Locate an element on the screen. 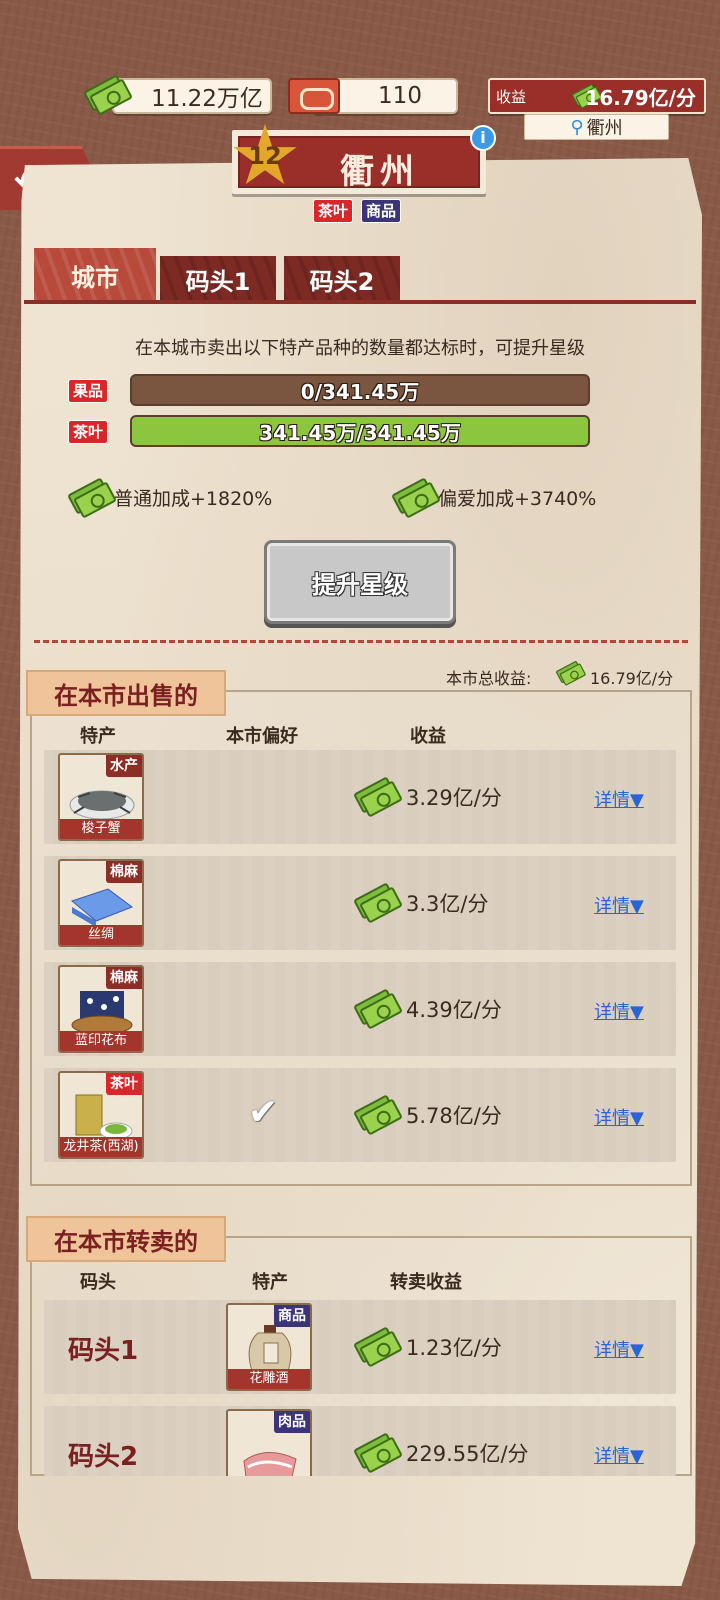 The width and height of the screenshot is (720, 1600). city-tag: 商品 is located at coordinates (381, 211).